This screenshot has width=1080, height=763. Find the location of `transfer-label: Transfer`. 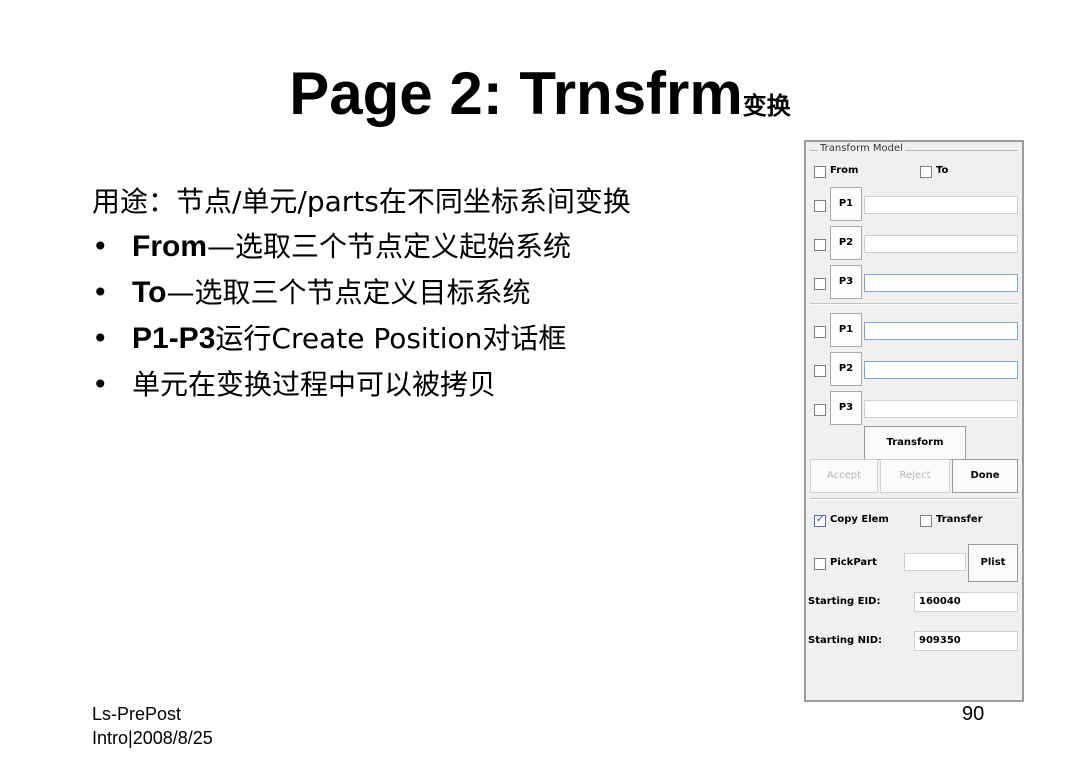

transfer-label: Transfer is located at coordinates (959, 519).